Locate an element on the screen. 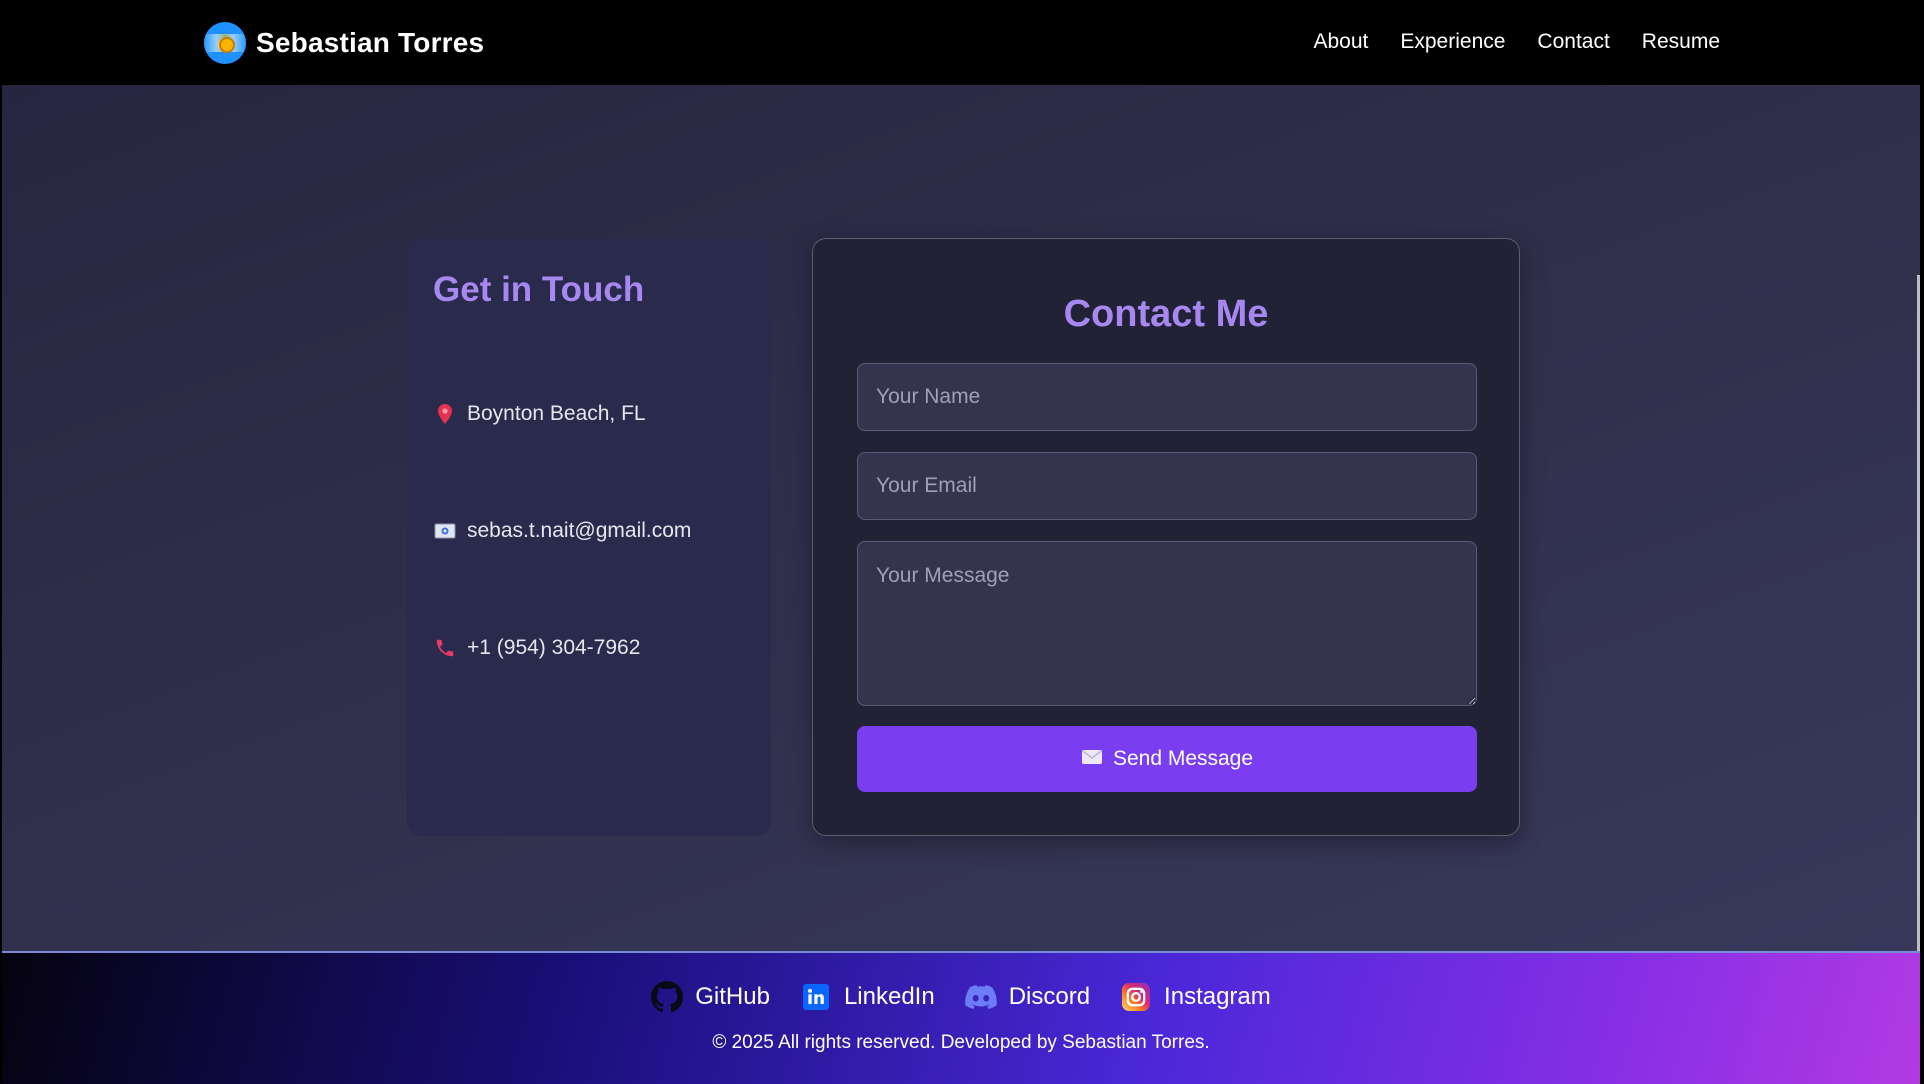  social-links: GitHub LinkedIn Discord Instagram is located at coordinates (961, 997).